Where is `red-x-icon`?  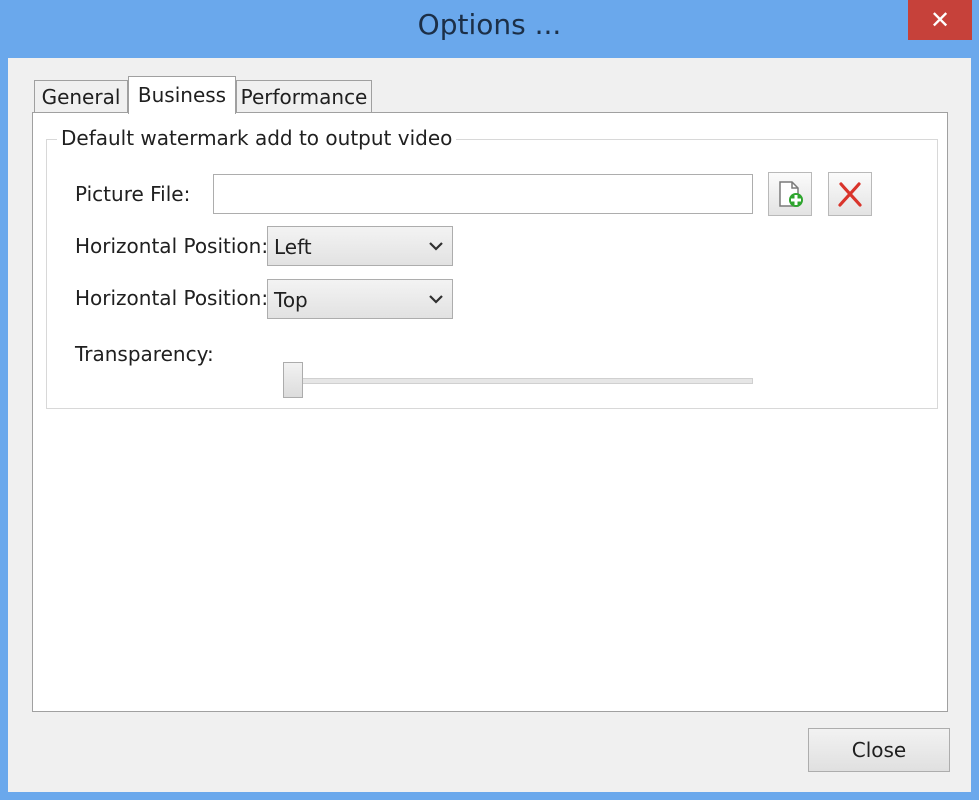 red-x-icon is located at coordinates (850, 194).